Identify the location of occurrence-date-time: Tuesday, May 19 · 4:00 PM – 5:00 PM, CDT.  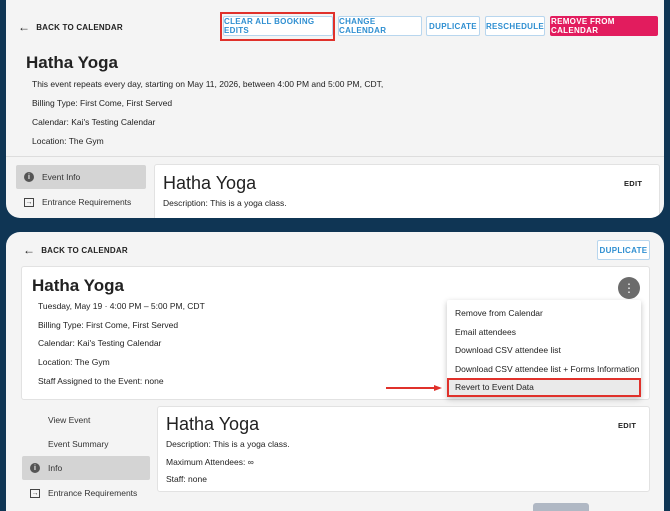
(121, 306).